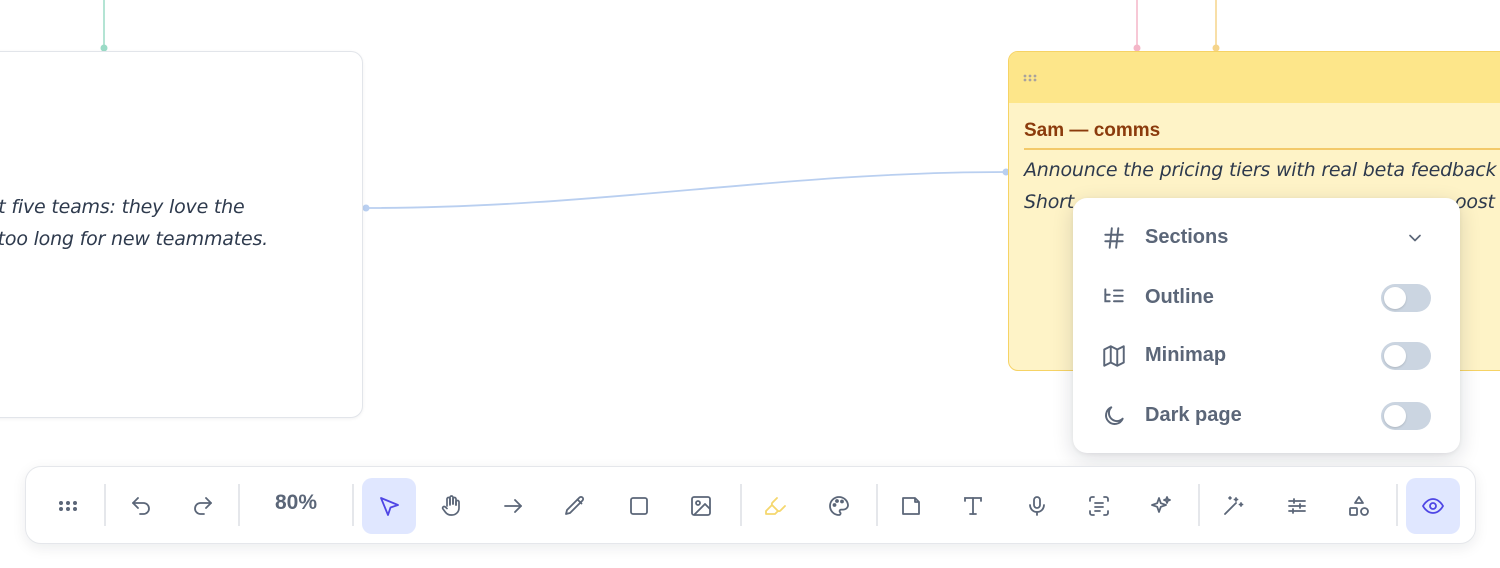 The width and height of the screenshot is (1500, 568). I want to click on scan-text-icon, so click(1099, 506).